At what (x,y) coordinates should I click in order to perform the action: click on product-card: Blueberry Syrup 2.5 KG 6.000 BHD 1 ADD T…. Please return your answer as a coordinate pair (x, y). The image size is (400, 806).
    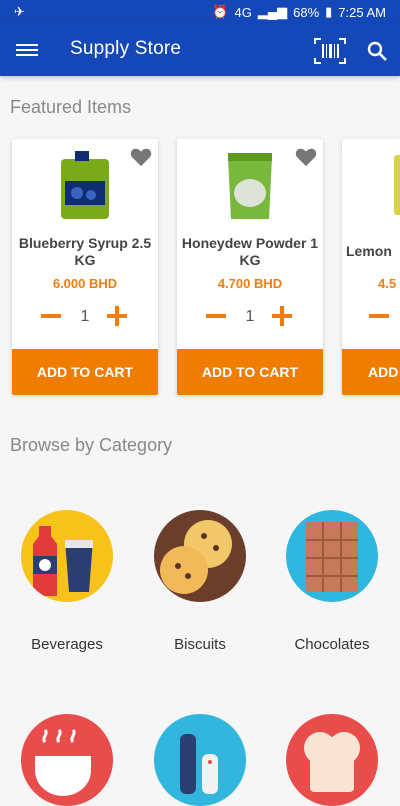
    Looking at the image, I should click on (85, 267).